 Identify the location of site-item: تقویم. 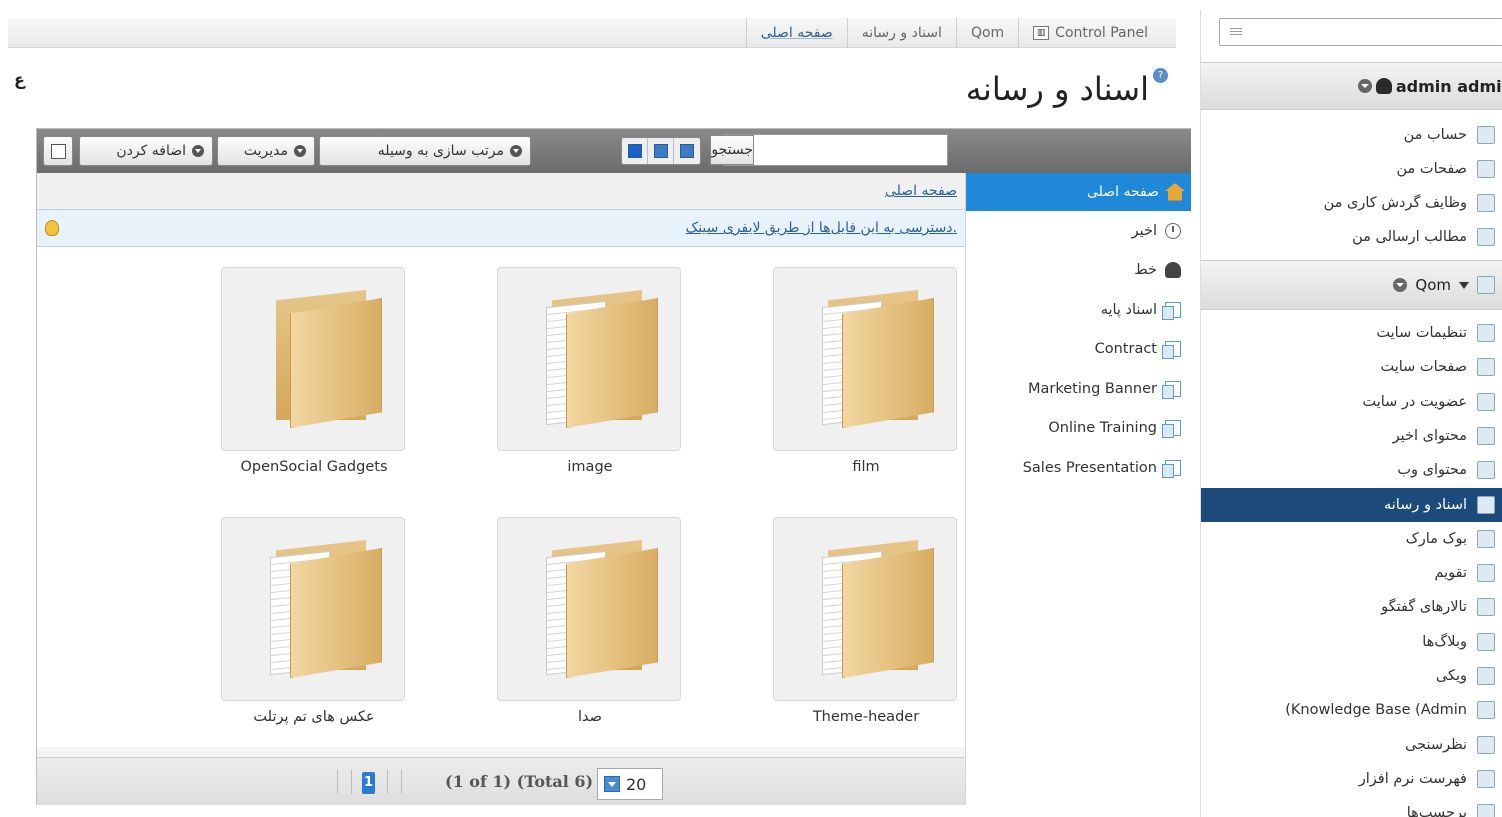
(1351, 573).